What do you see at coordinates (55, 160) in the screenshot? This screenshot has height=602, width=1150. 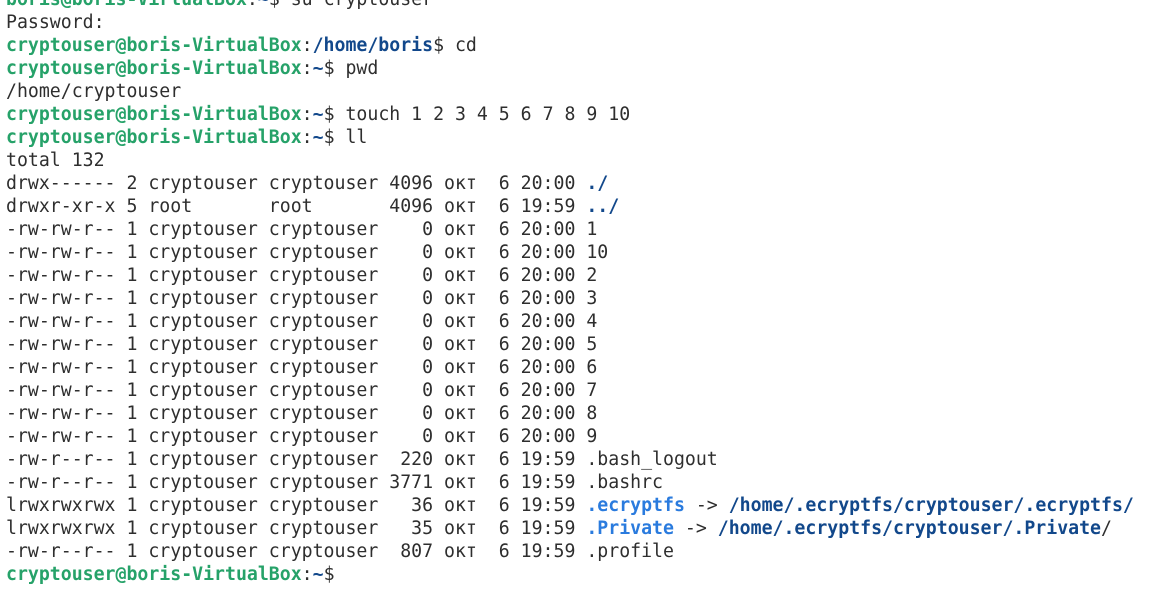 I see `output-text: total 132` at bounding box center [55, 160].